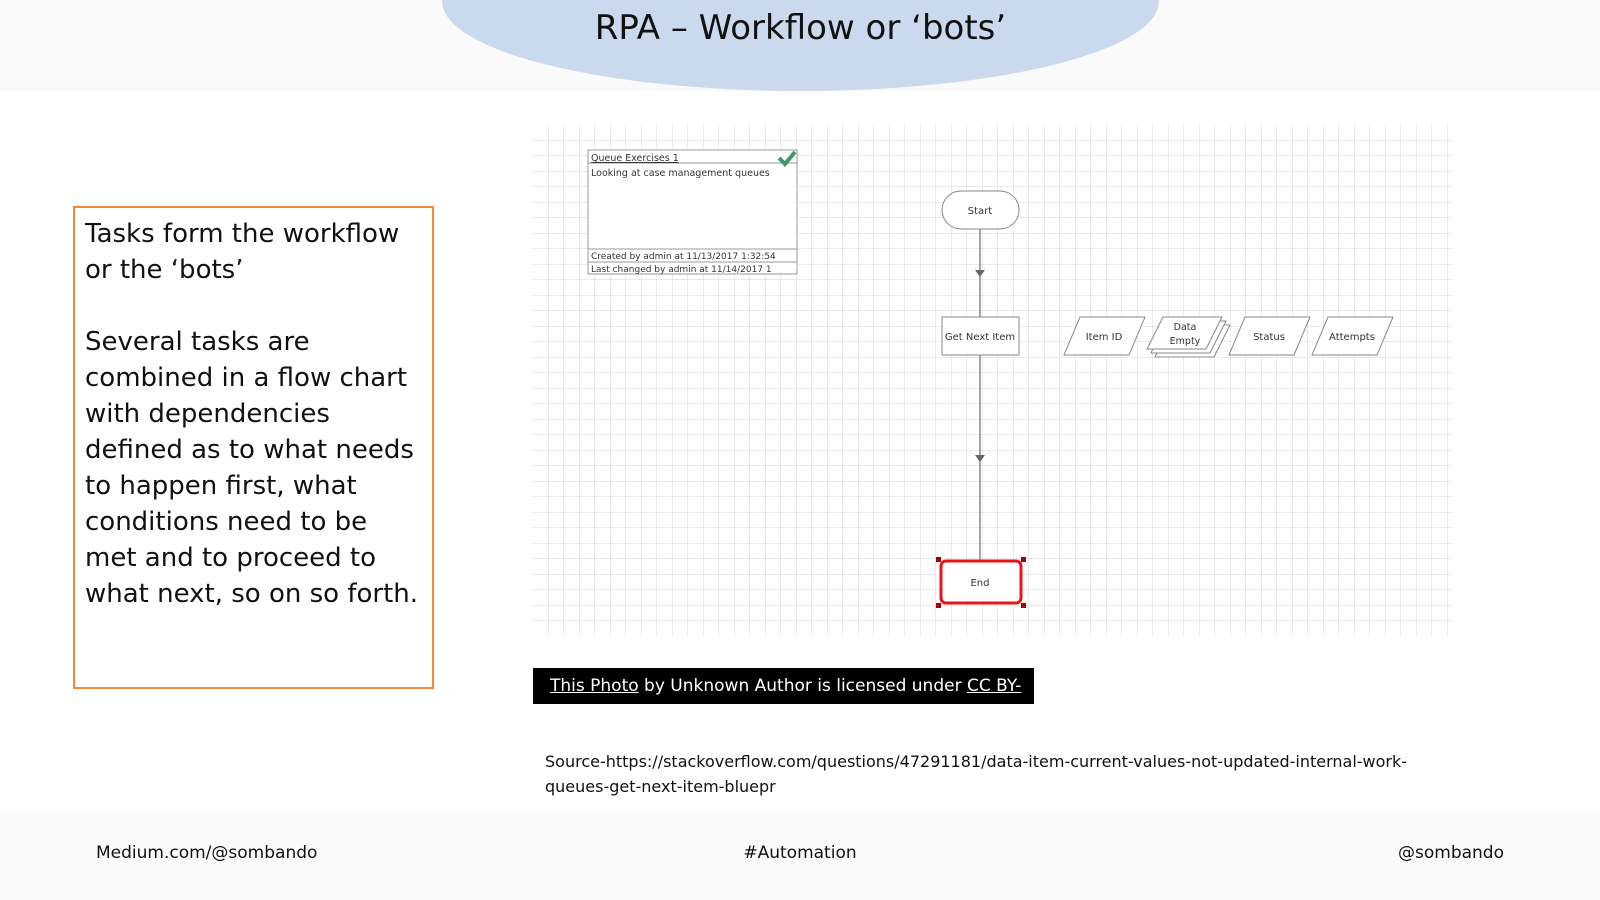 This screenshot has width=1600, height=900. What do you see at coordinates (1185, 341) in the screenshot?
I see `svg-text: Empty` at bounding box center [1185, 341].